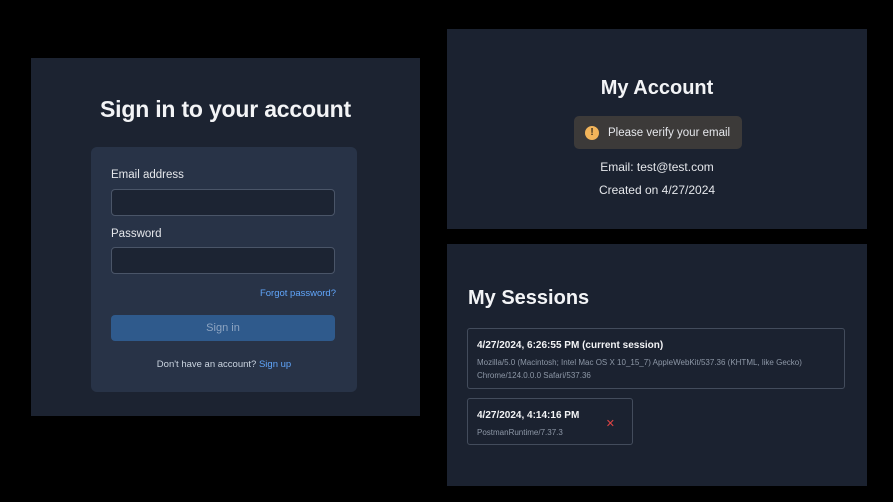 This screenshot has height=502, width=893. I want to click on signup-row: Don't have an account? Sign up, so click(224, 364).